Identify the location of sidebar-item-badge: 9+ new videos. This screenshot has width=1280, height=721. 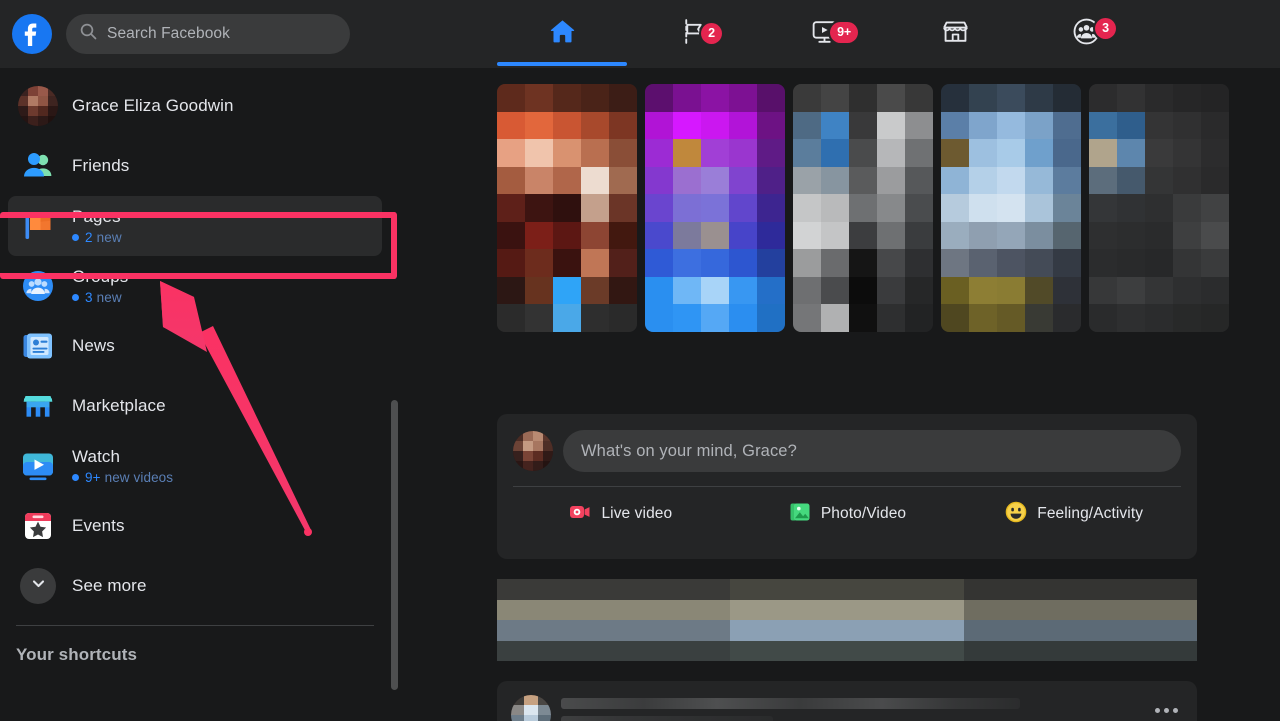
(122, 477).